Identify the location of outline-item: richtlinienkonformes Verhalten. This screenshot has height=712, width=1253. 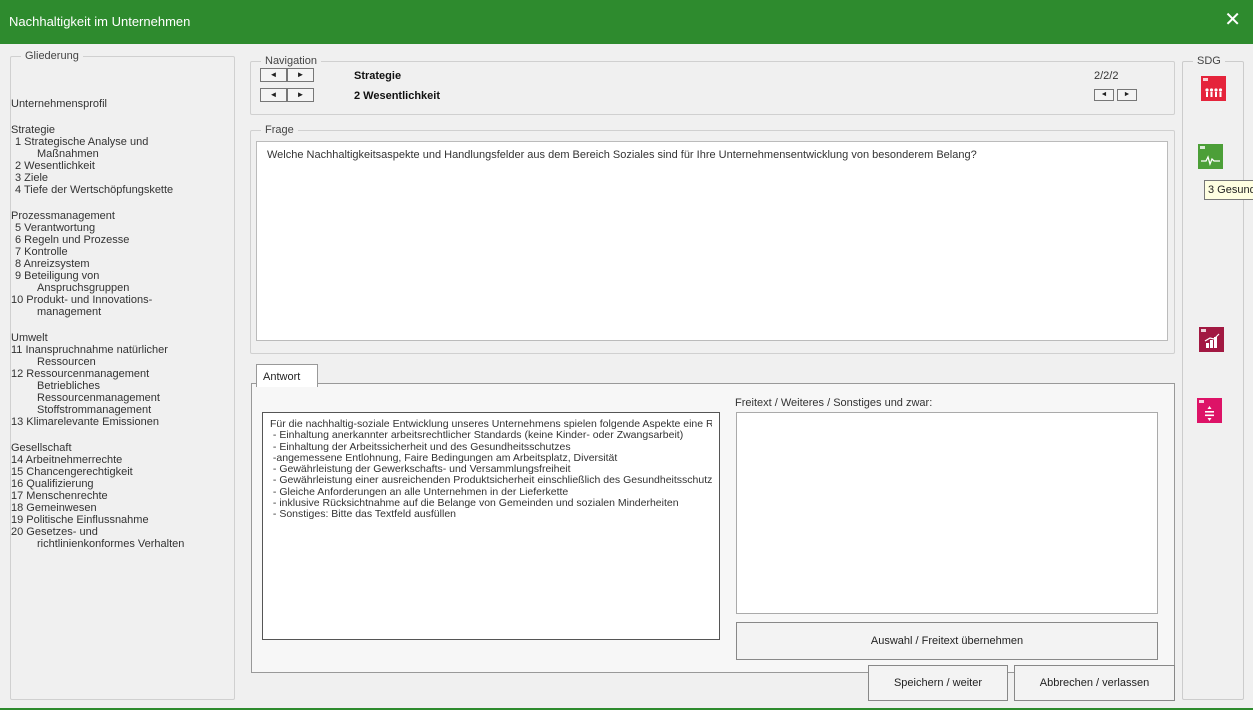
(122, 544).